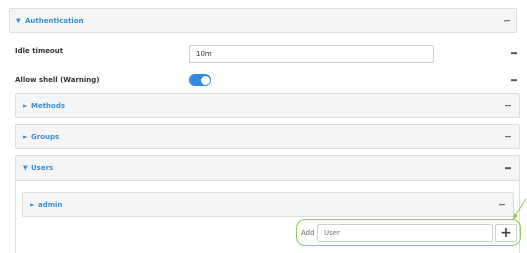  Describe the element at coordinates (267, 105) in the screenshot. I see `methods-header: ► Methods` at that location.